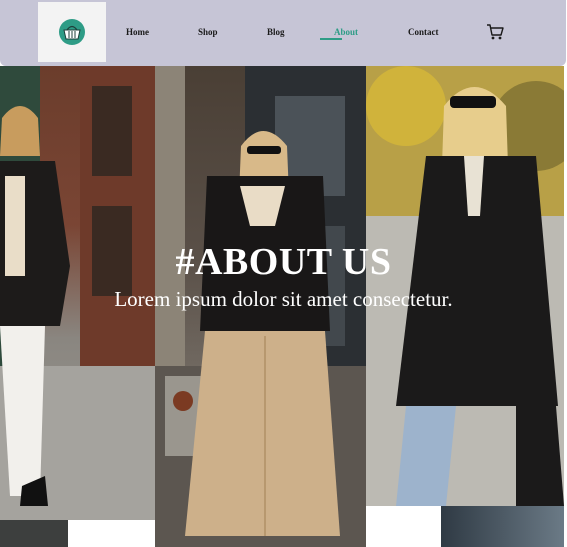 Image resolution: width=567 pixels, height=547 pixels. What do you see at coordinates (283, 299) in the screenshot?
I see `hero-subtitle: Lorem ipsum dolor sit amet consectetur.` at bounding box center [283, 299].